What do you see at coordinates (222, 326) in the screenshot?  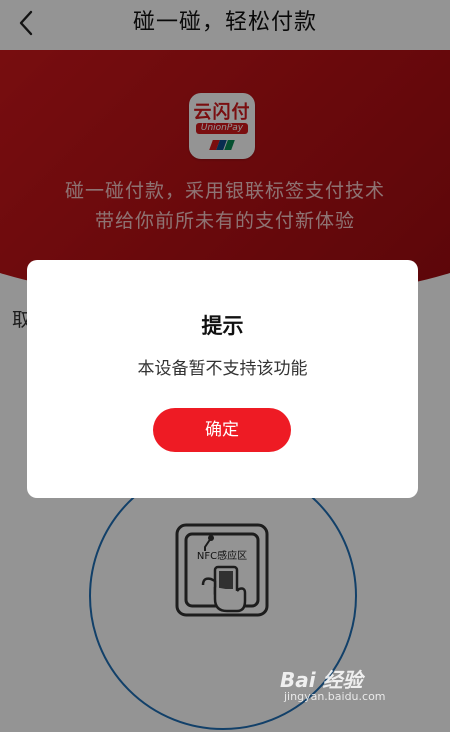 I see `dialog-title: 提示` at bounding box center [222, 326].